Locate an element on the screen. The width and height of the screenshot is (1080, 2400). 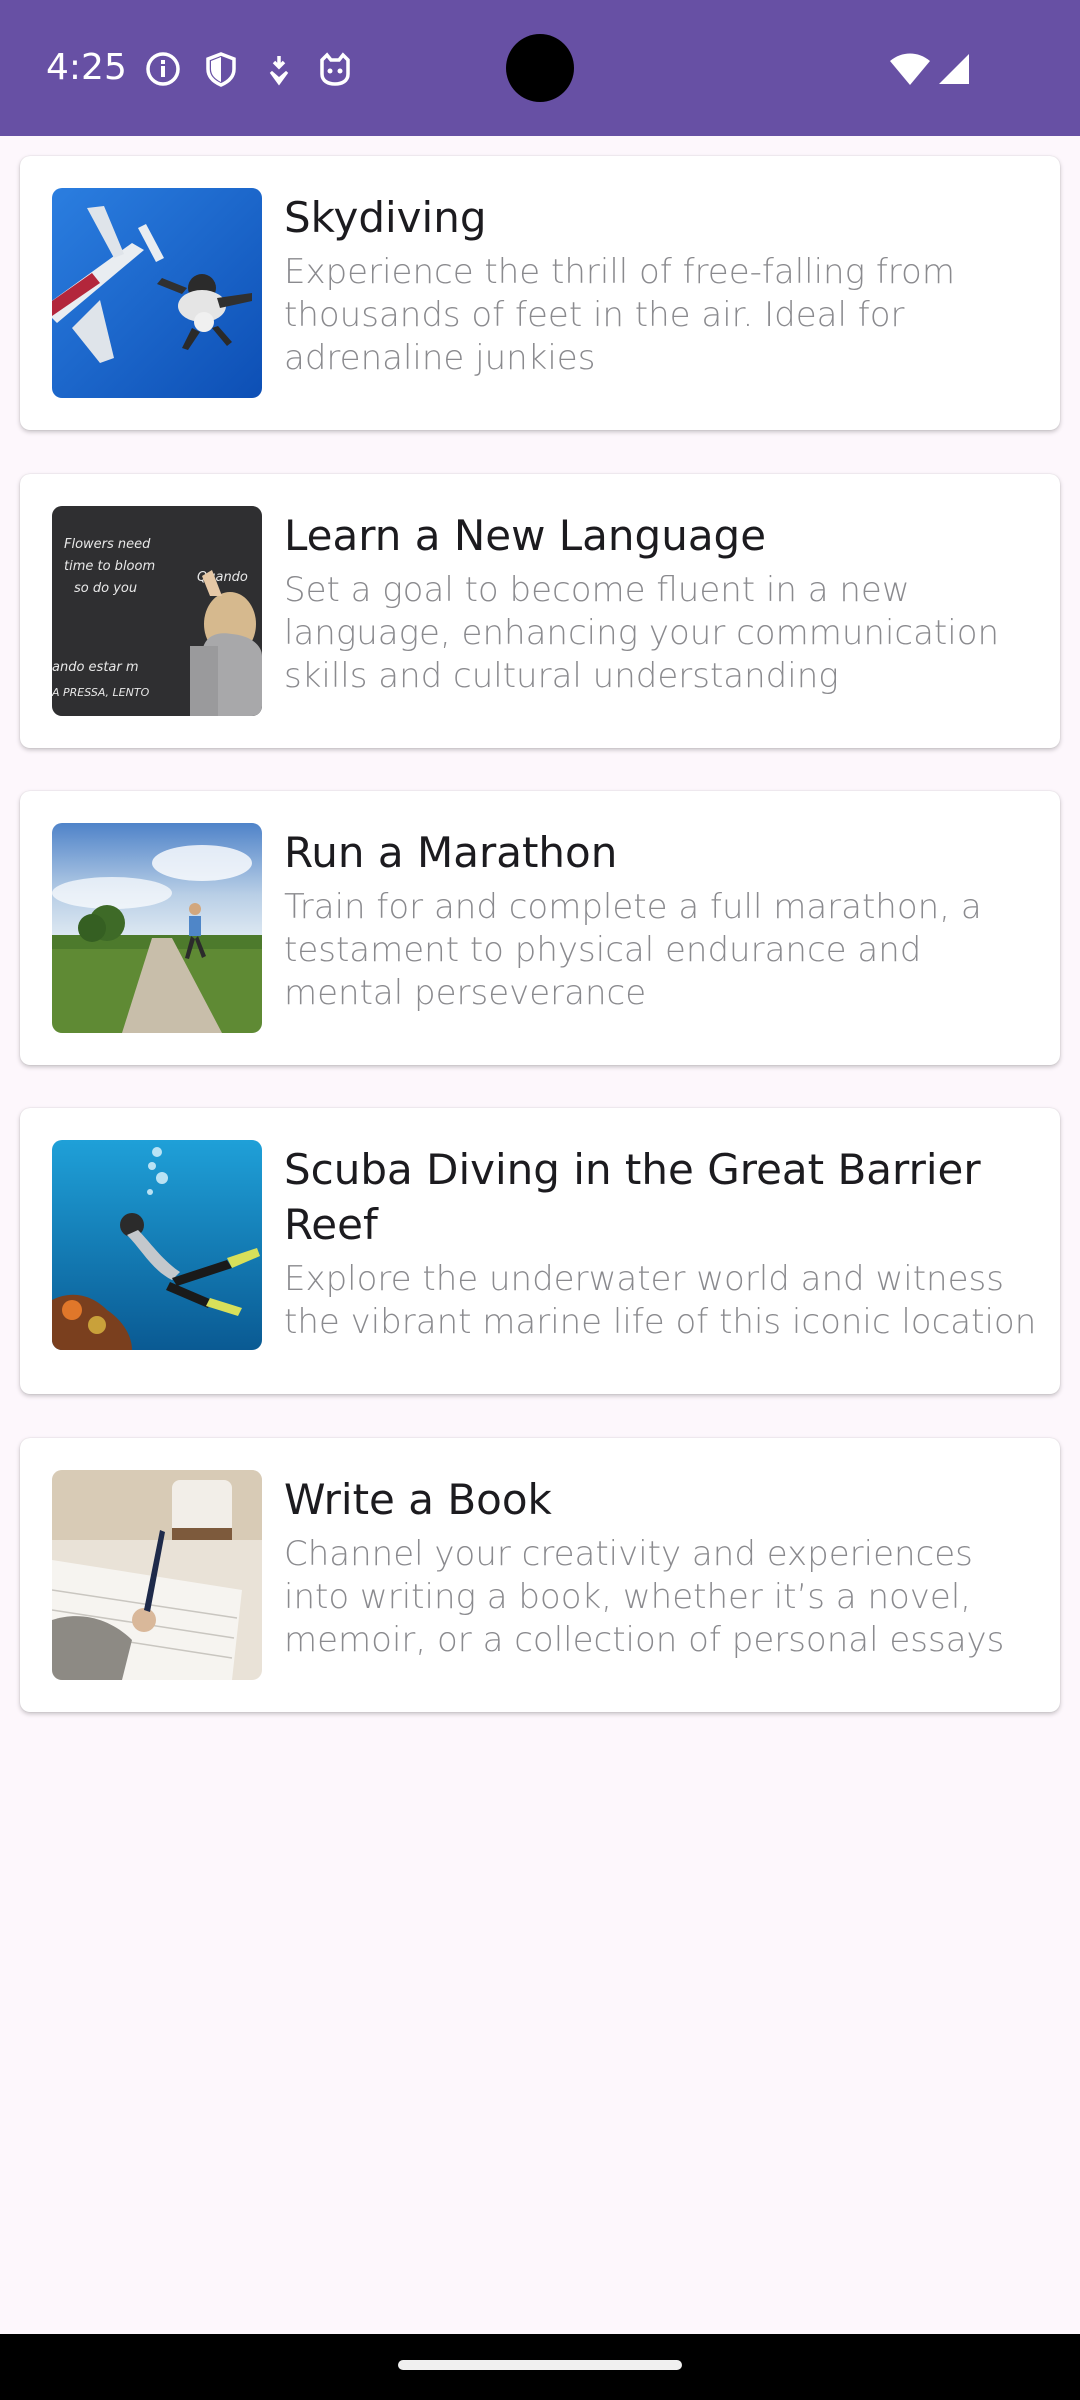
download-notification-icon is located at coordinates (279, 69).